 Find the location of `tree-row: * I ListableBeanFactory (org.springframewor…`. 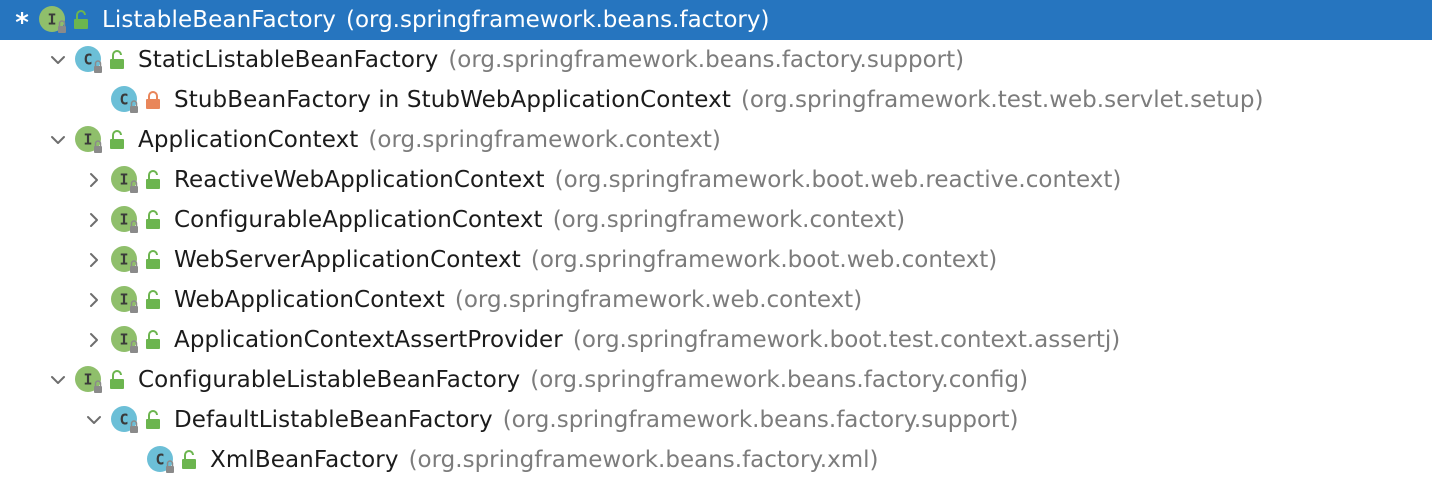

tree-row: * I ListableBeanFactory (org.springframewor… is located at coordinates (716, 20).